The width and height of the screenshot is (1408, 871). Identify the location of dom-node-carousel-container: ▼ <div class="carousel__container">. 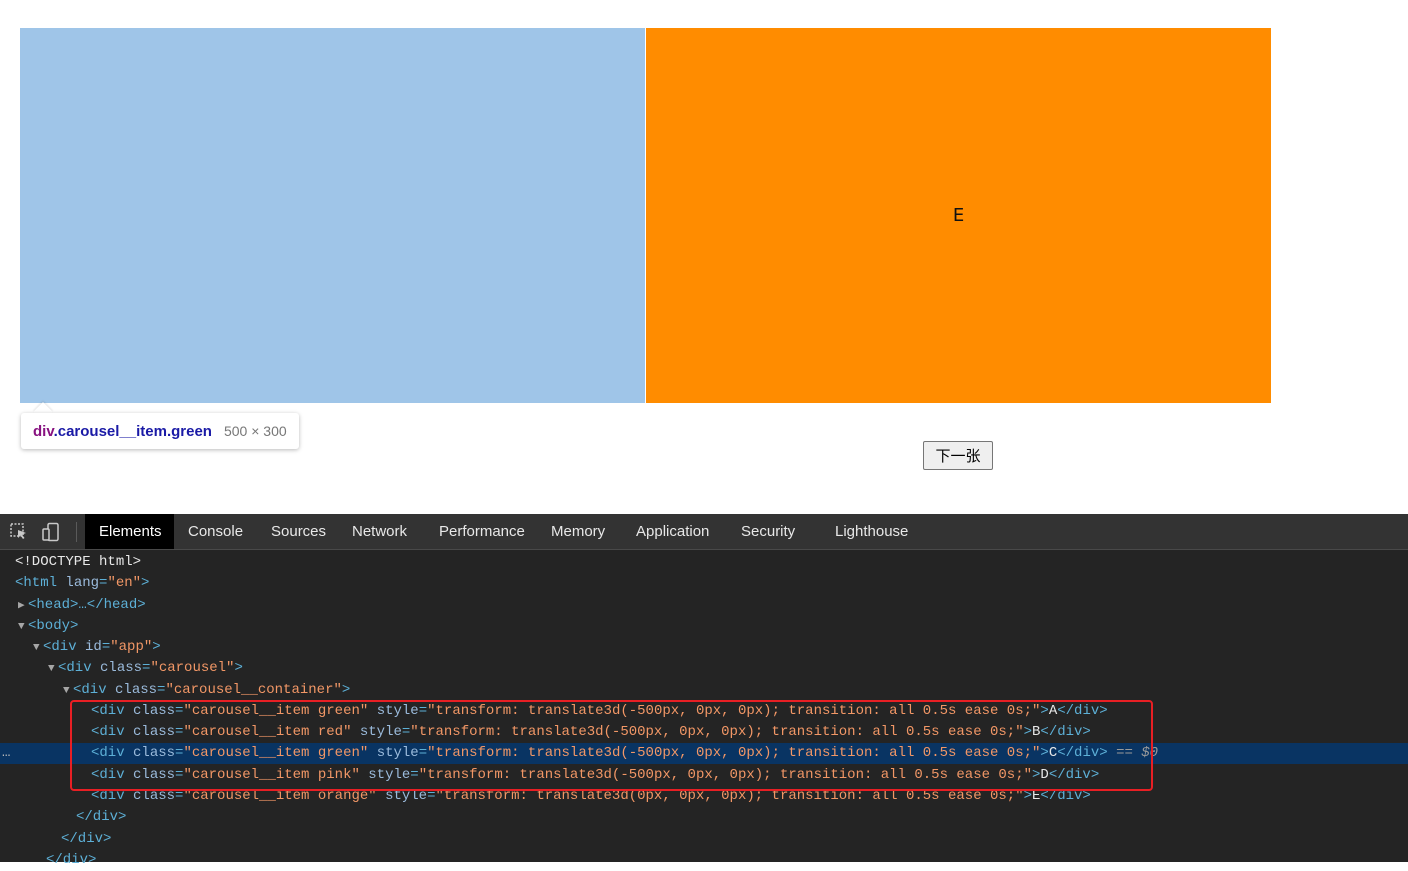
(704, 690).